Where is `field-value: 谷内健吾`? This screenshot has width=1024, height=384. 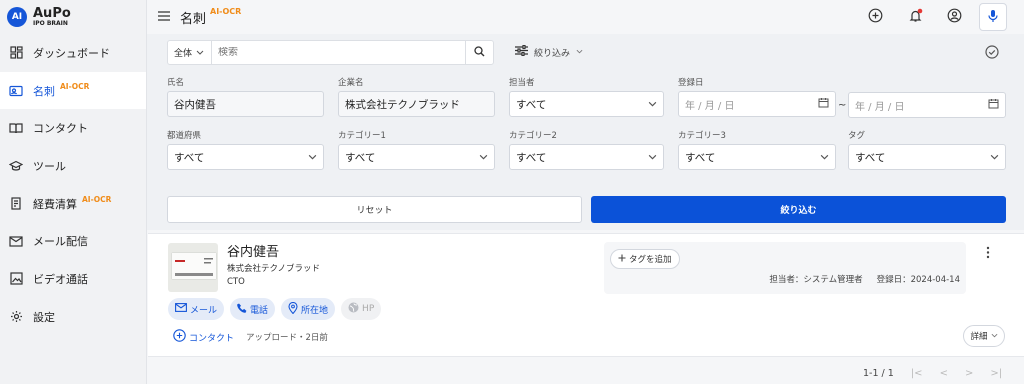
field-value: 谷内健吾 is located at coordinates (195, 104).